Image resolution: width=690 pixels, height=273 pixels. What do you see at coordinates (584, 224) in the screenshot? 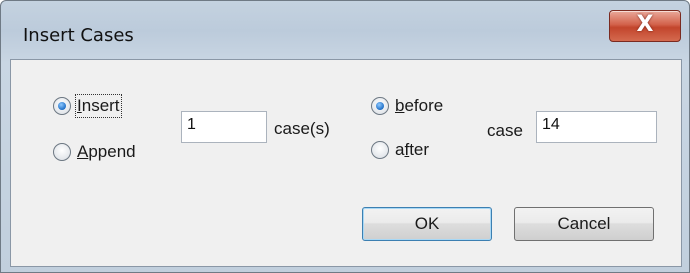
I see `cancel-button: Cancel` at bounding box center [584, 224].